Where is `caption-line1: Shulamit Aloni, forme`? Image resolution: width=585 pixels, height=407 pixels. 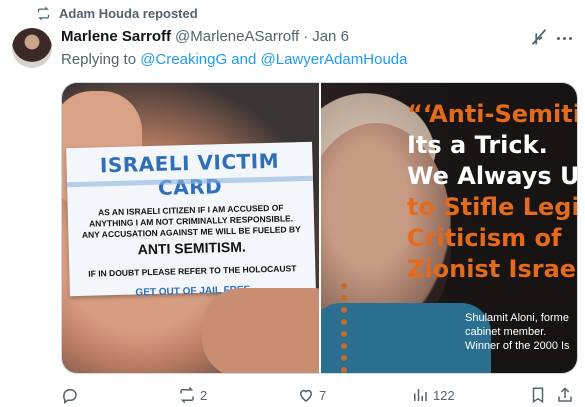
caption-line1: Shulamit Aloni, forme is located at coordinates (517, 318).